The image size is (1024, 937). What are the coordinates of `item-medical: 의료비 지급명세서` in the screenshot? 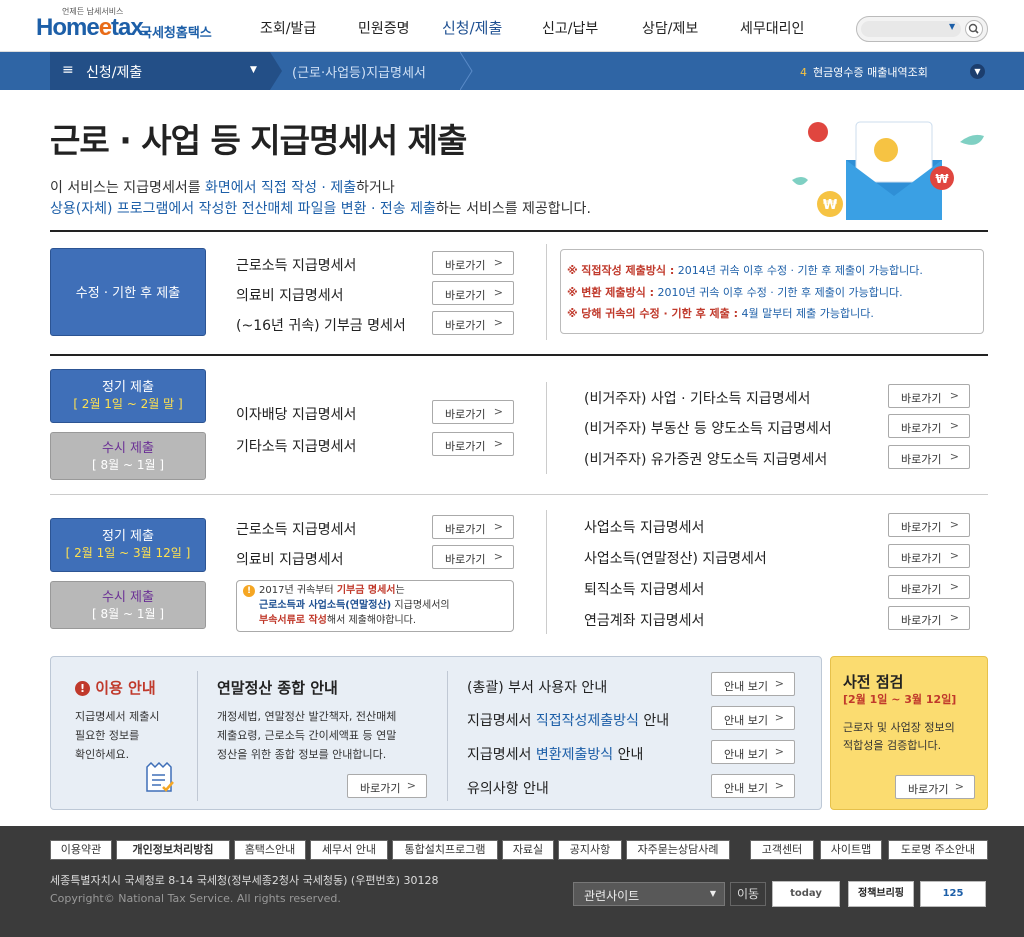 It's located at (290, 296).